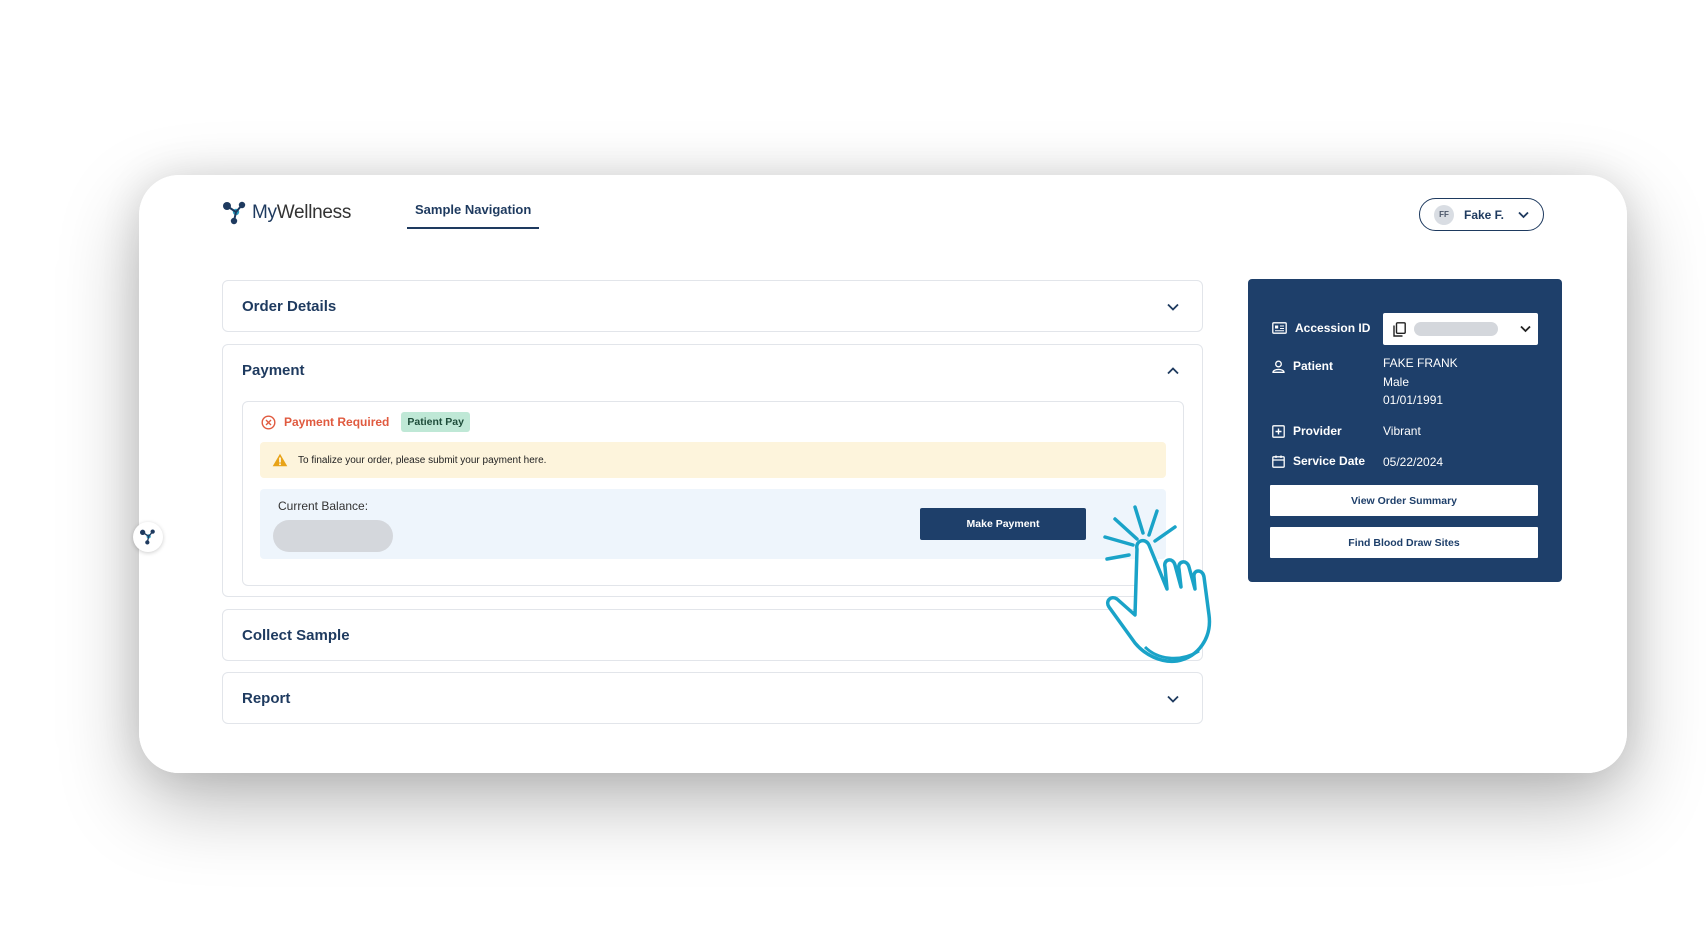 This screenshot has height=947, width=1706. I want to click on avatar: FF, so click(1444, 214).